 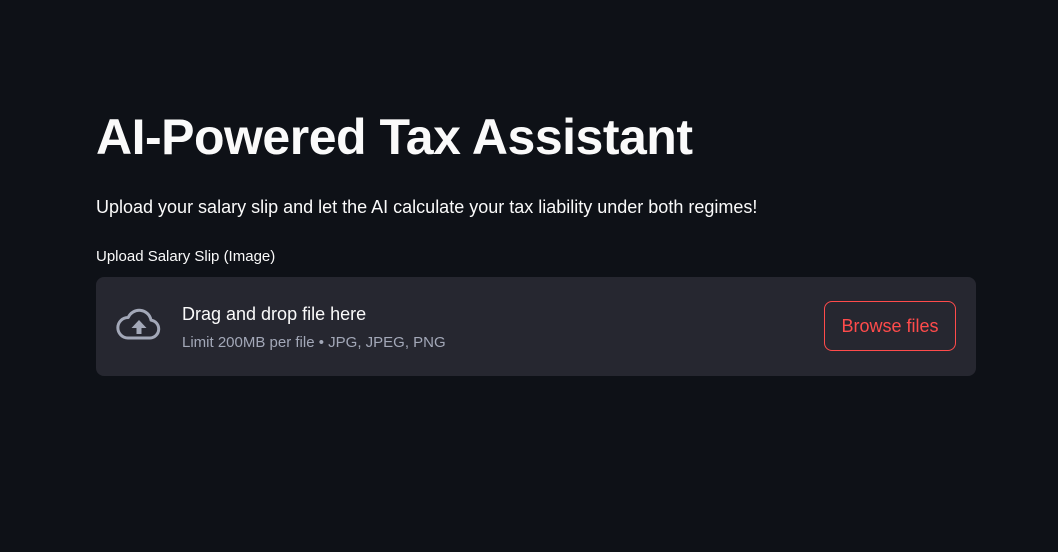 What do you see at coordinates (890, 326) in the screenshot?
I see `browse-files-button: Browse files` at bounding box center [890, 326].